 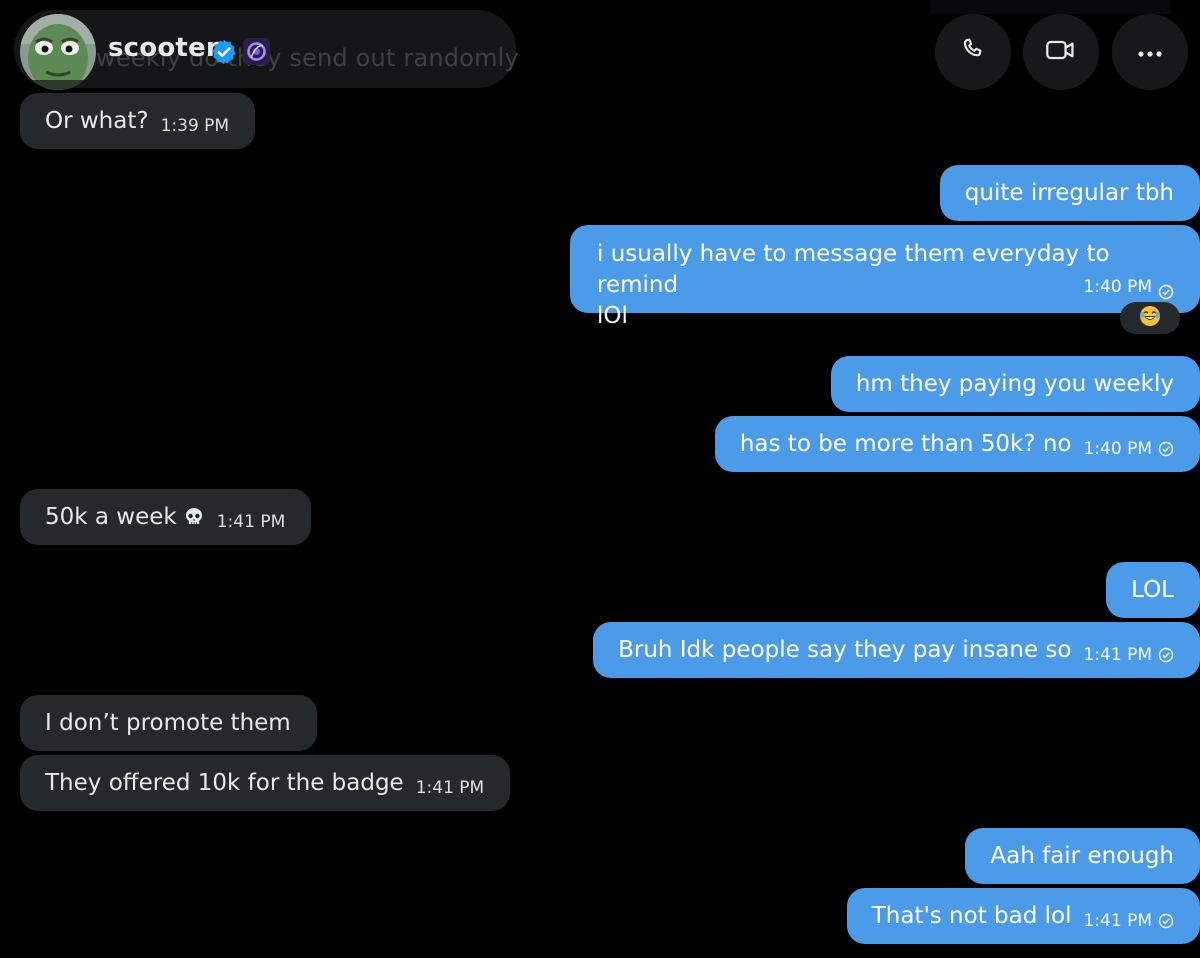 What do you see at coordinates (845, 650) in the screenshot?
I see `message-text: Bruh Idk people say they pay insane so` at bounding box center [845, 650].